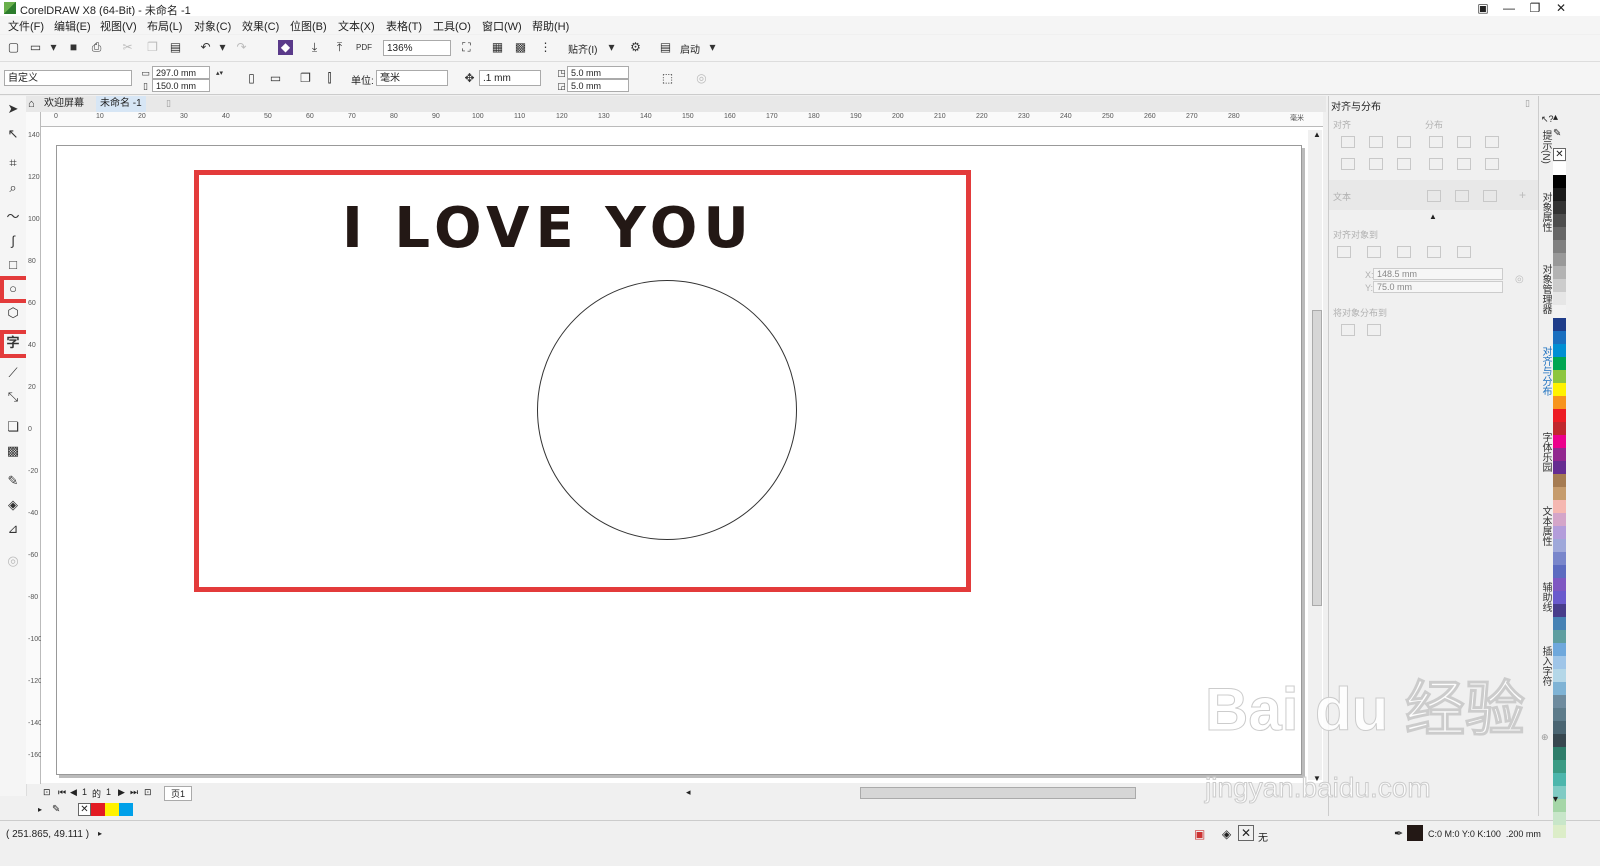 This screenshot has width=1600, height=866. What do you see at coordinates (35, 47) in the screenshot?
I see `open-icon: ▭` at bounding box center [35, 47].